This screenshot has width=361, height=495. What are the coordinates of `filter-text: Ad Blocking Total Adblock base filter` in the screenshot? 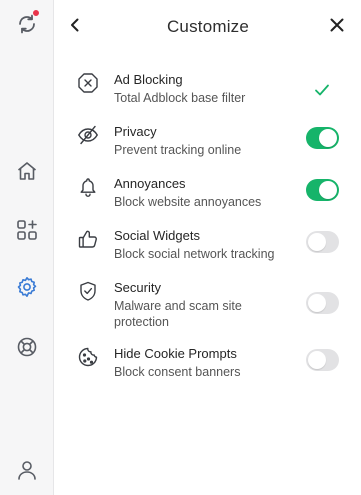 It's located at (207, 89).